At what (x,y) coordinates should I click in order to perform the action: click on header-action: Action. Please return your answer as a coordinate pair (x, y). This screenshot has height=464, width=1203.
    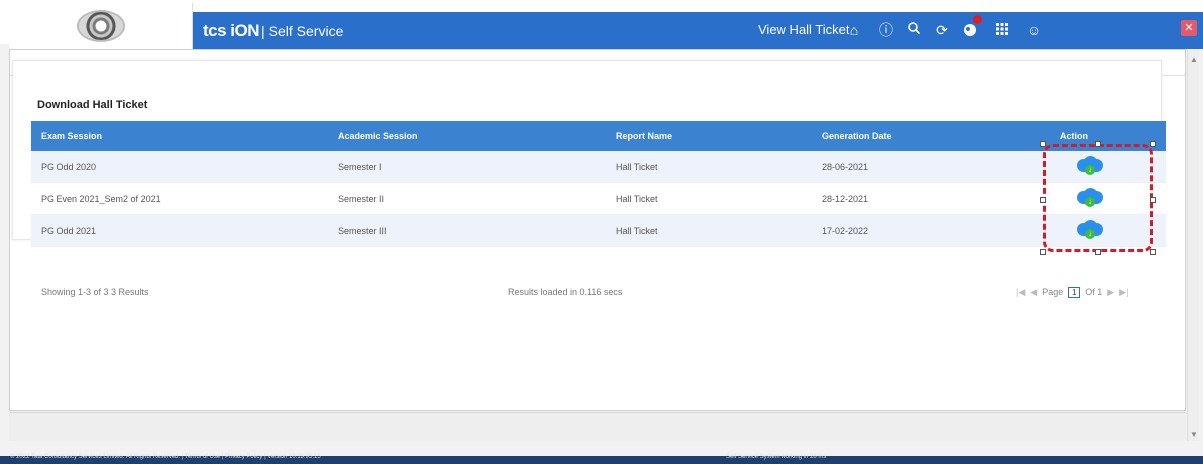
    Looking at the image, I should click on (1074, 136).